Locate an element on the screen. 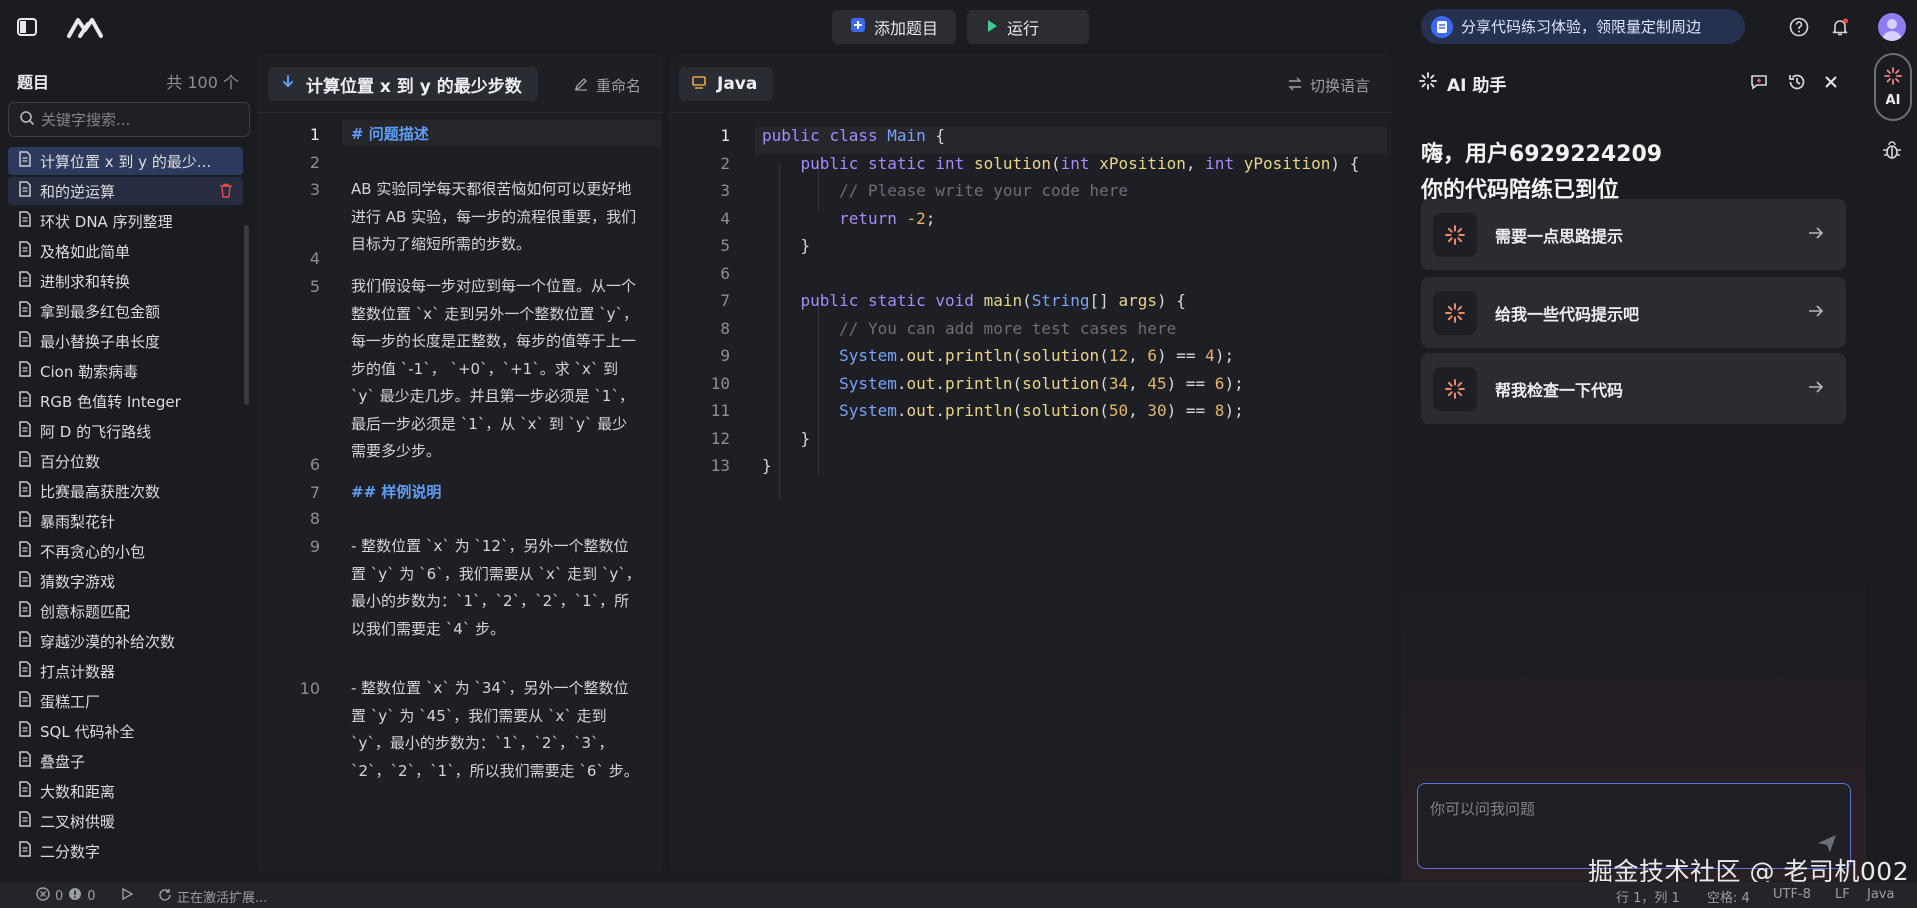 Image resolution: width=1917 pixels, height=908 pixels. line-number: 1 is located at coordinates (314, 134).